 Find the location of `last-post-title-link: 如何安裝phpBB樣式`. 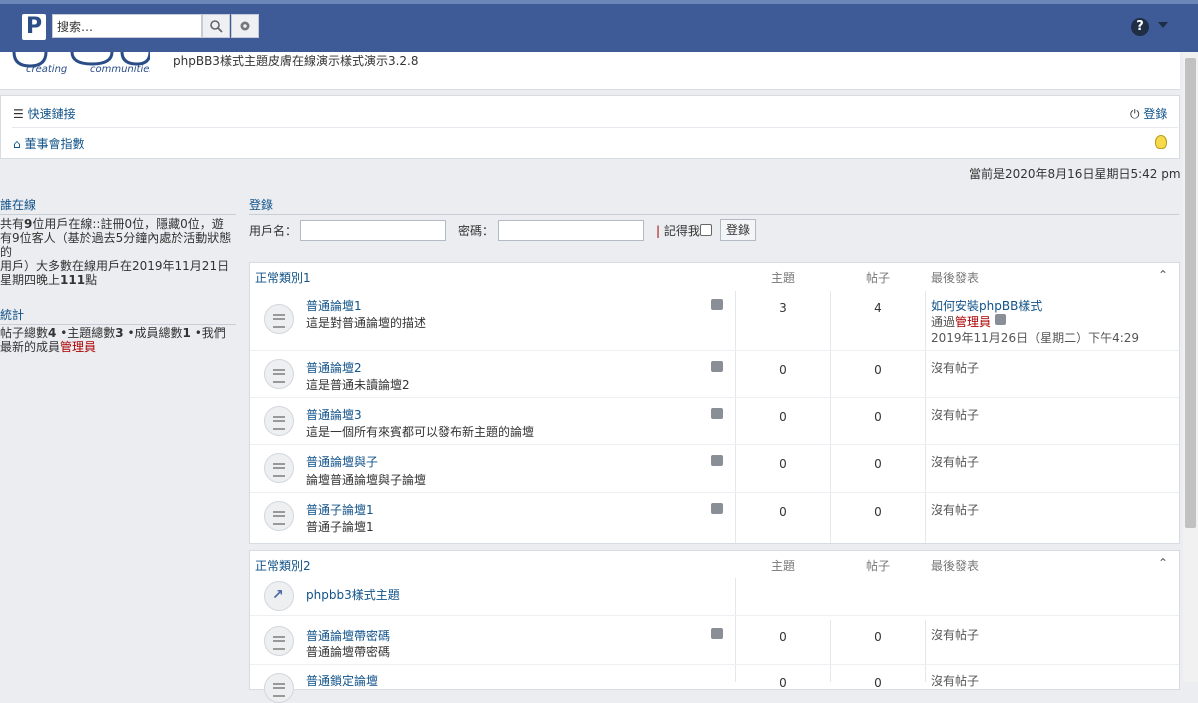

last-post-title-link: 如何安裝phpBB樣式 is located at coordinates (986, 305).